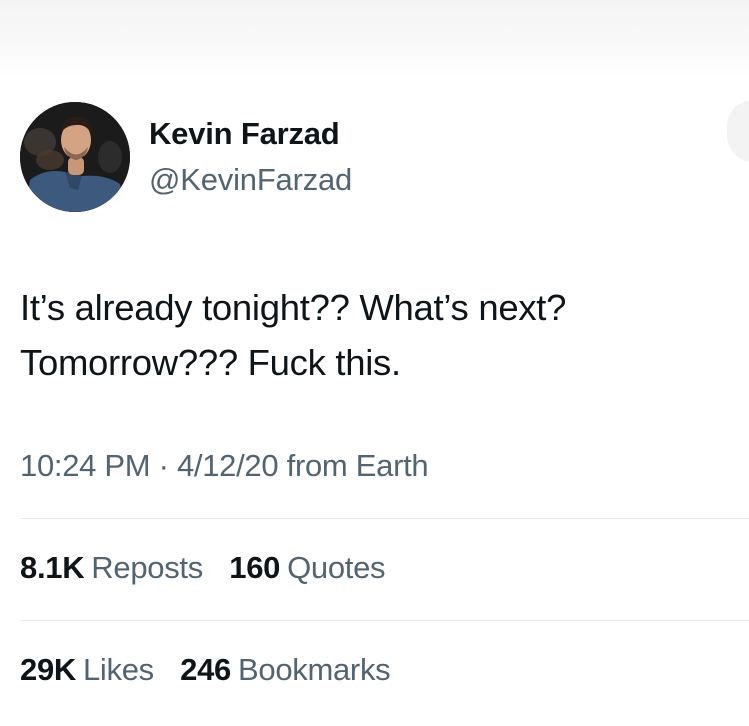 This screenshot has height=726, width=749. What do you see at coordinates (374, 39) in the screenshot?
I see `top-blurred-area` at bounding box center [374, 39].